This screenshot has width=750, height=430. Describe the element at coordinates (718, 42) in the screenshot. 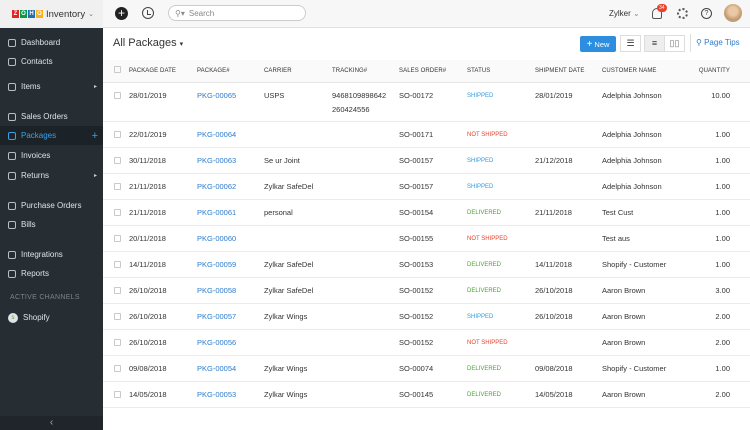

I see `page-tips-link: ⚲ Page Tips` at that location.